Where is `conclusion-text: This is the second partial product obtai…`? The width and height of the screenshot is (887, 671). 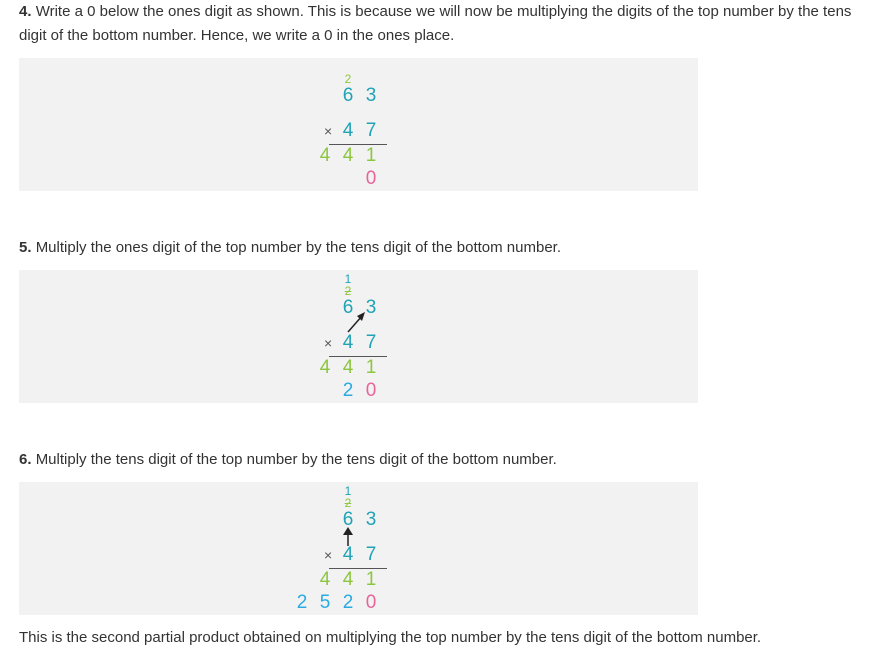 conclusion-text: This is the second partial product obtai… is located at coordinates (390, 637).